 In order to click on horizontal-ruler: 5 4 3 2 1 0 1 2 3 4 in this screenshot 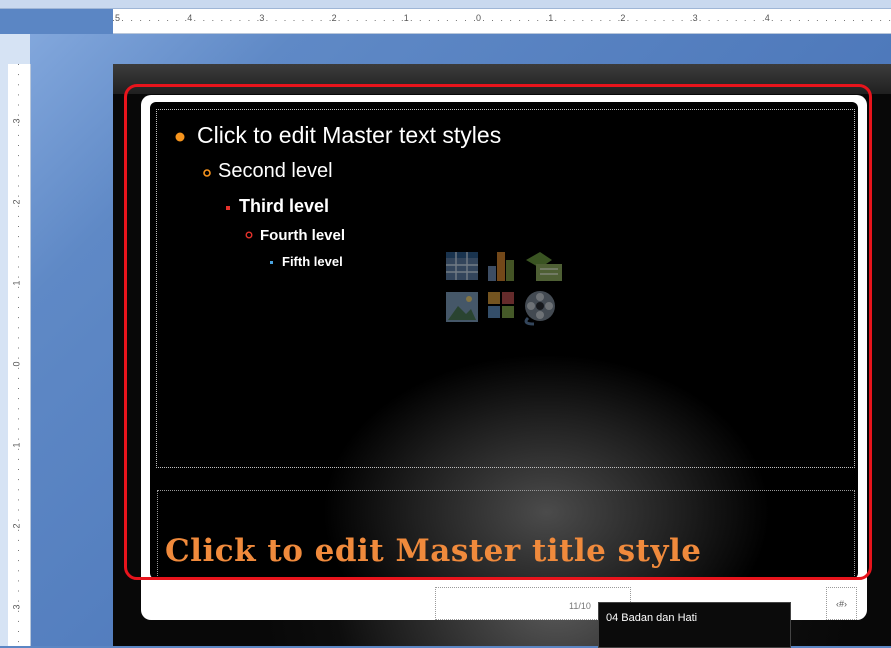, I will do `click(502, 21)`.